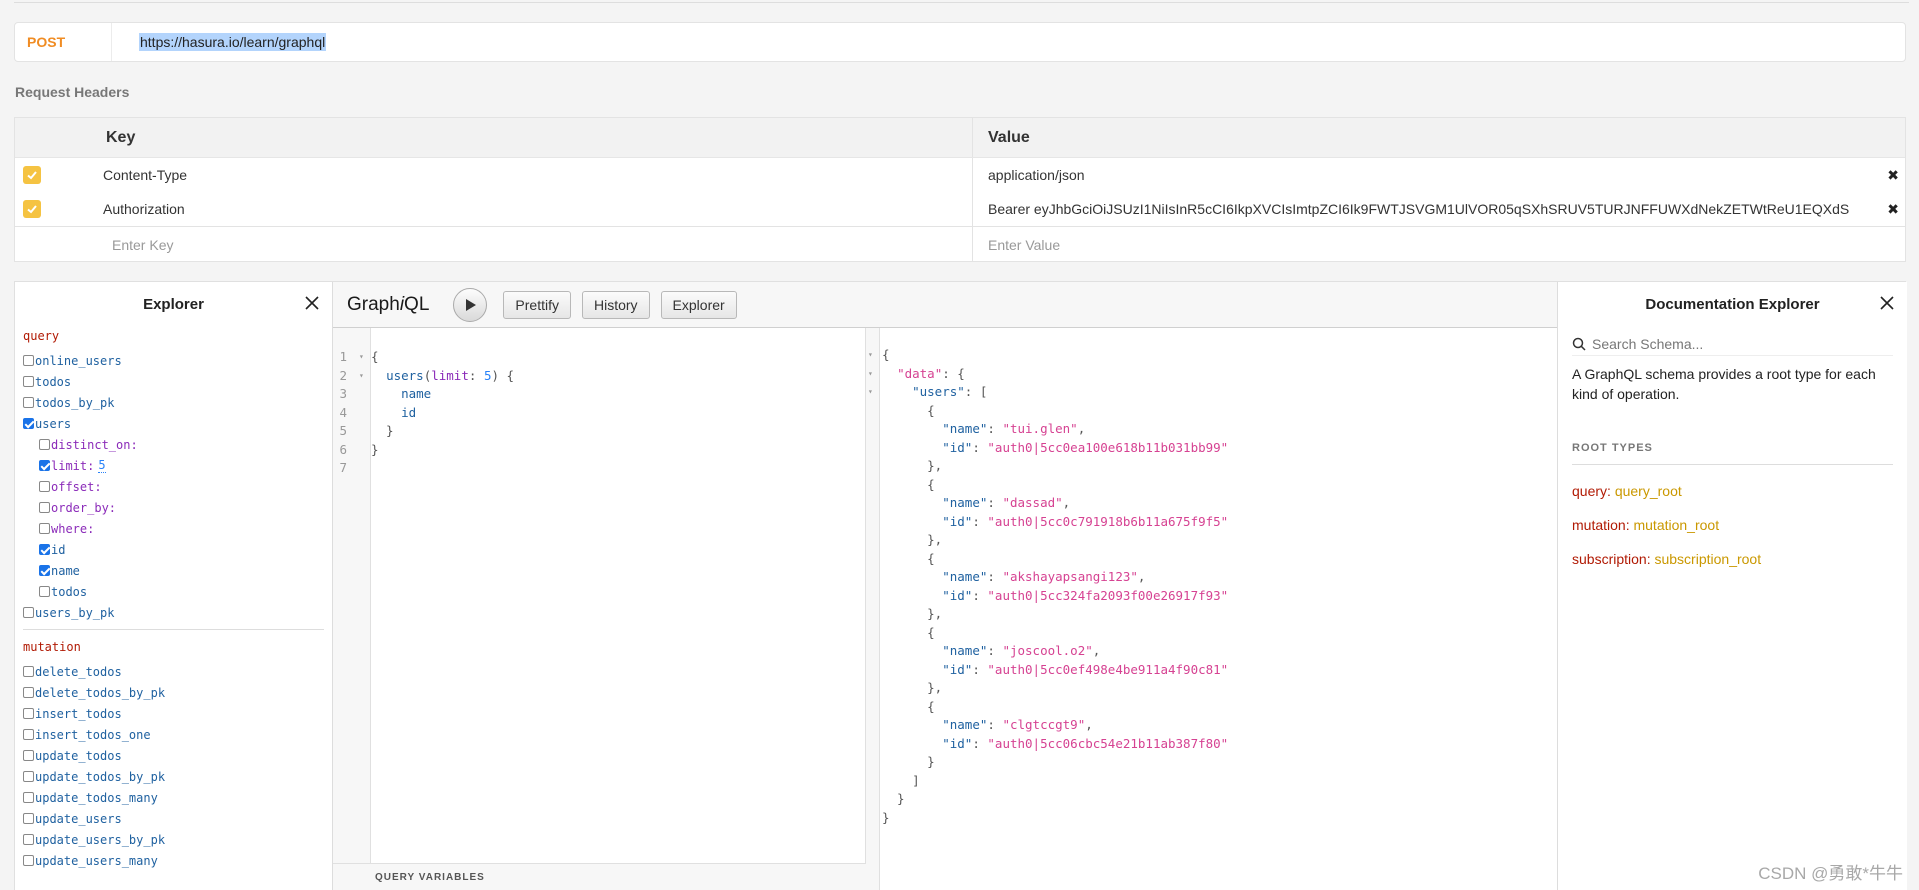 This screenshot has width=1919, height=890. What do you see at coordinates (177, 423) in the screenshot?
I see `field-users: users` at bounding box center [177, 423].